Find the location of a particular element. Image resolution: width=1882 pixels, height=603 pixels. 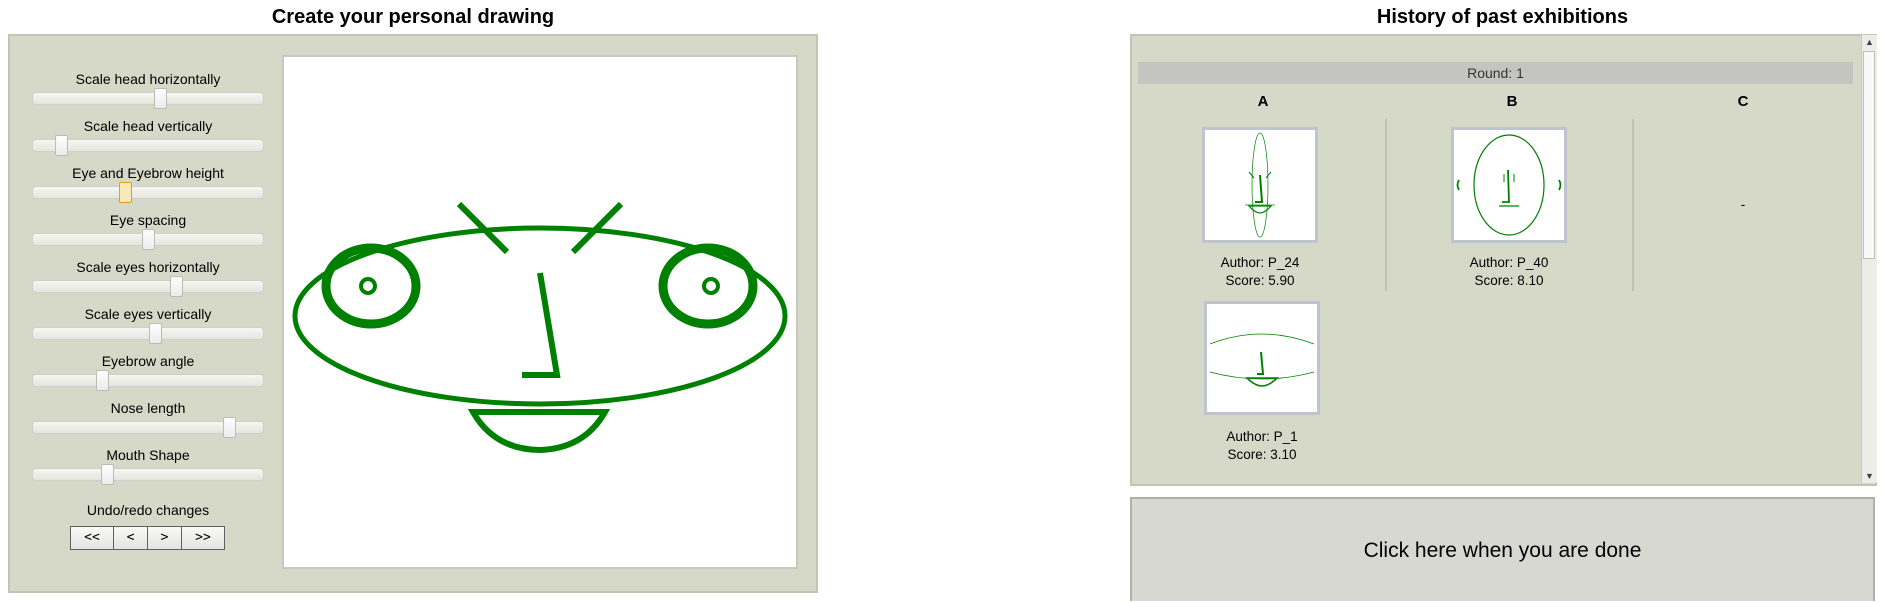

face-left-eye is located at coordinates (371, 286).